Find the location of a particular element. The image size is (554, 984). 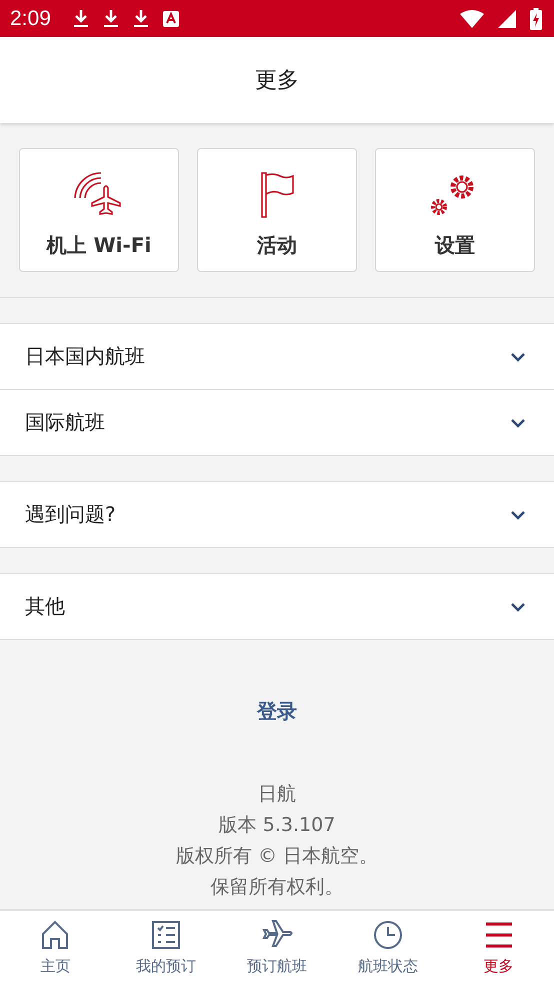

battery-icon is located at coordinates (536, 19).